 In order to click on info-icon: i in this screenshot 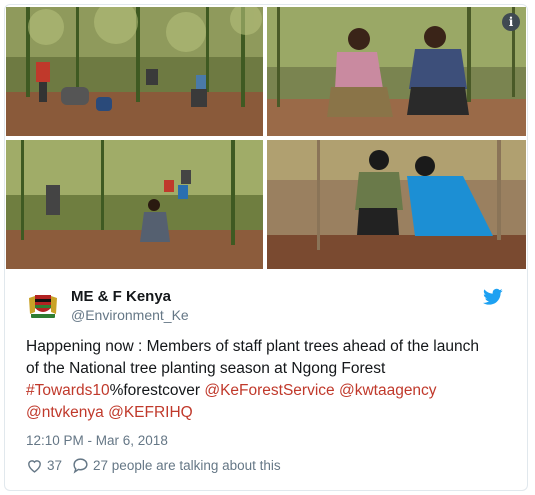, I will do `click(511, 22)`.